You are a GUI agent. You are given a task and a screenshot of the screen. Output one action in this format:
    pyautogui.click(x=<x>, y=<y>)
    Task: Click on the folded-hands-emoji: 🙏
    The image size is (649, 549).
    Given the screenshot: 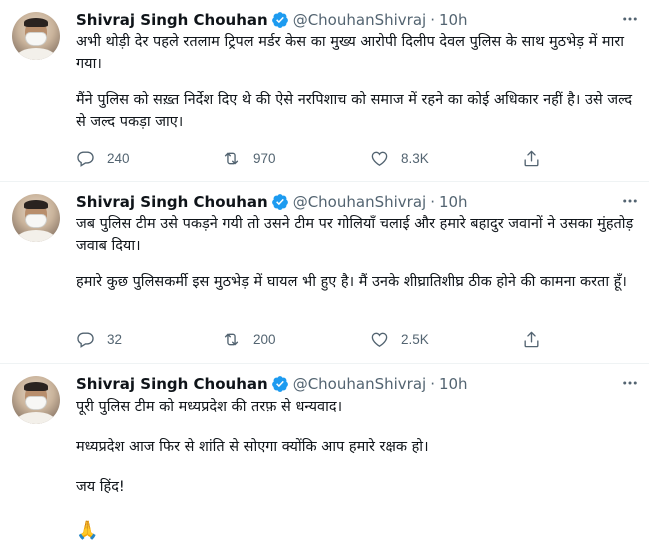 What is the action you would take?
    pyautogui.click(x=87, y=530)
    